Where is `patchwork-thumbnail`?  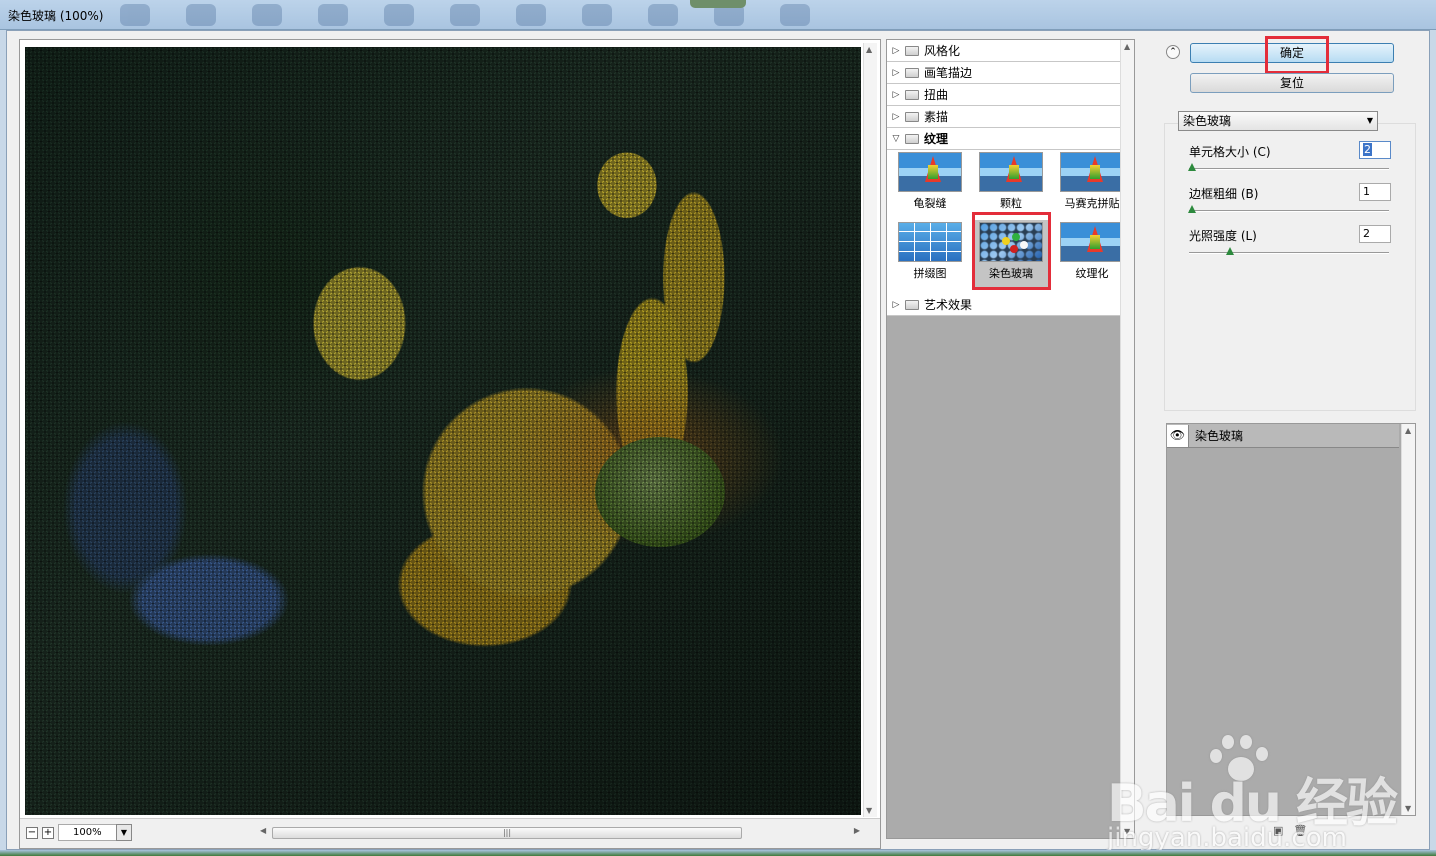 patchwork-thumbnail is located at coordinates (930, 242).